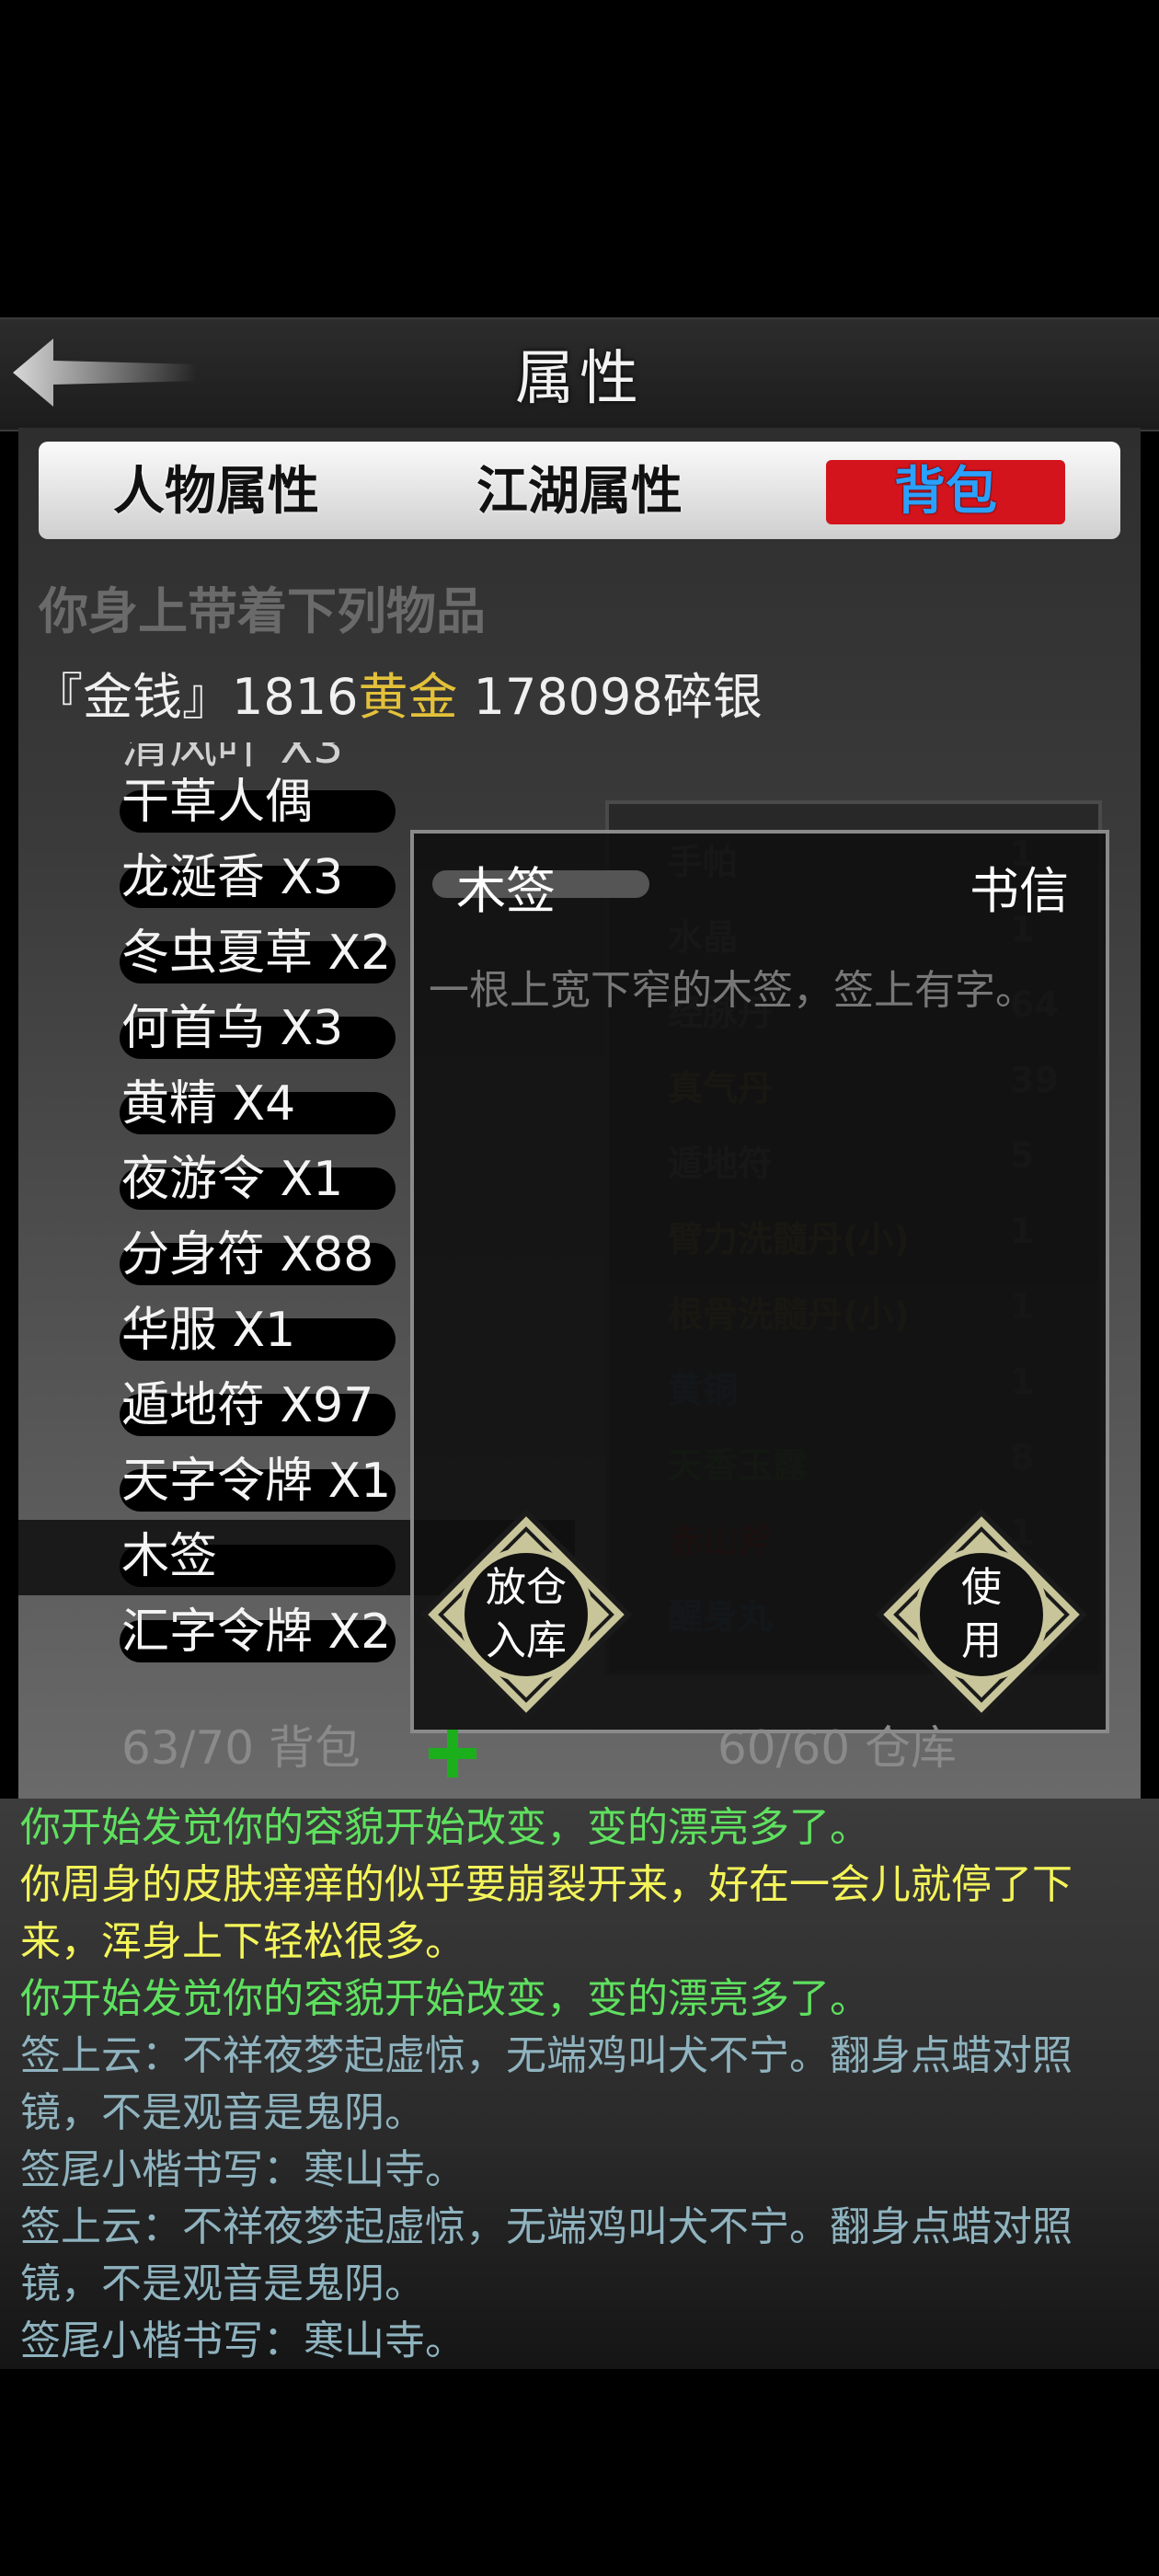  I want to click on inventory-item: 何首乌 X3, so click(232, 1028).